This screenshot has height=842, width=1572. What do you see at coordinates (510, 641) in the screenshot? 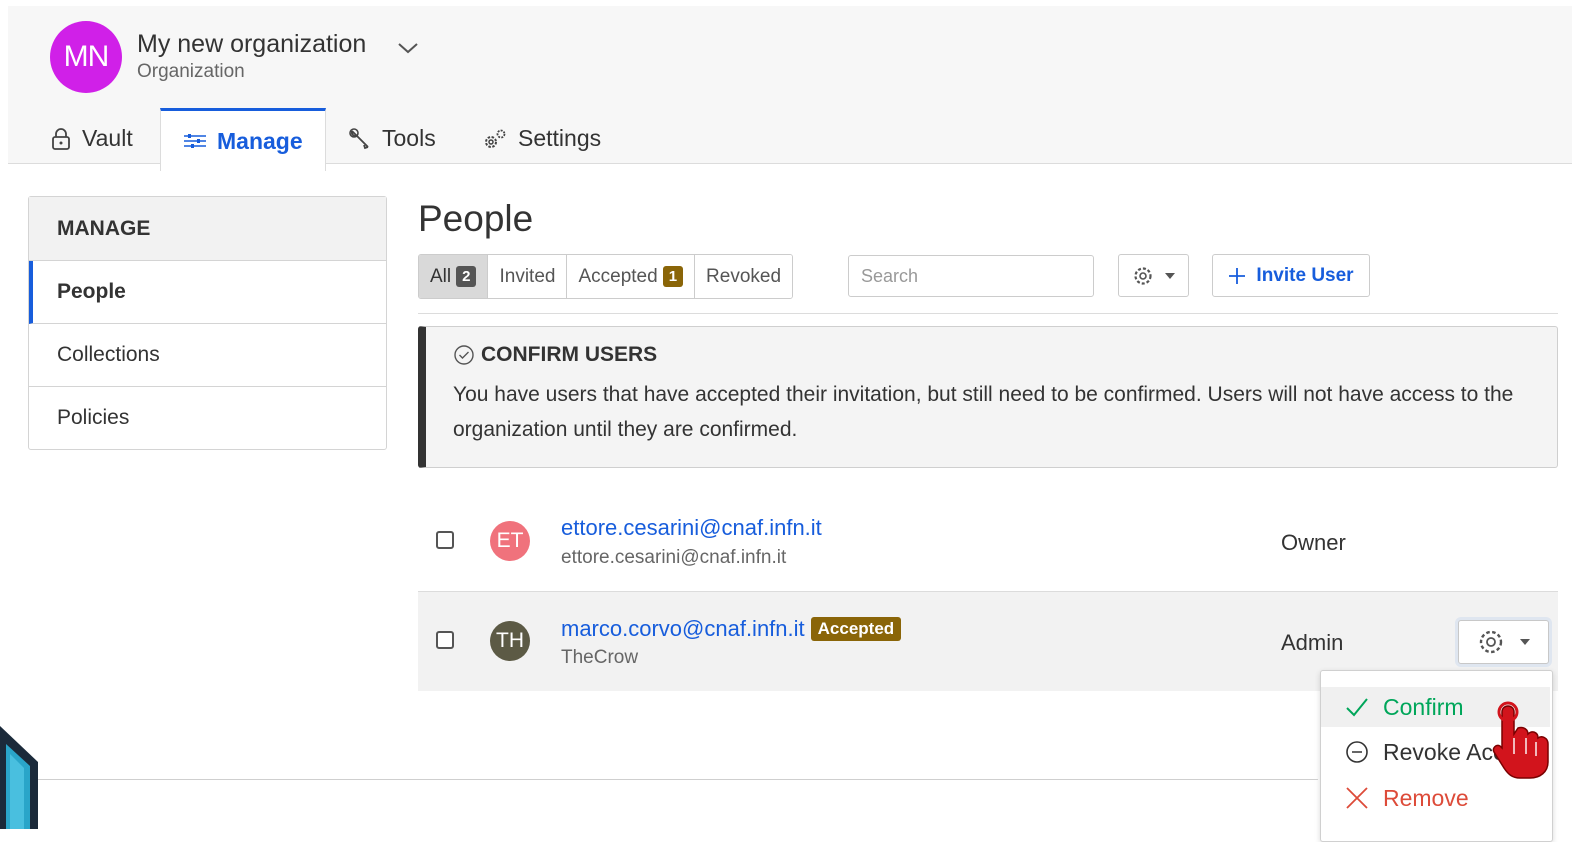
I see `avatar: TH` at bounding box center [510, 641].